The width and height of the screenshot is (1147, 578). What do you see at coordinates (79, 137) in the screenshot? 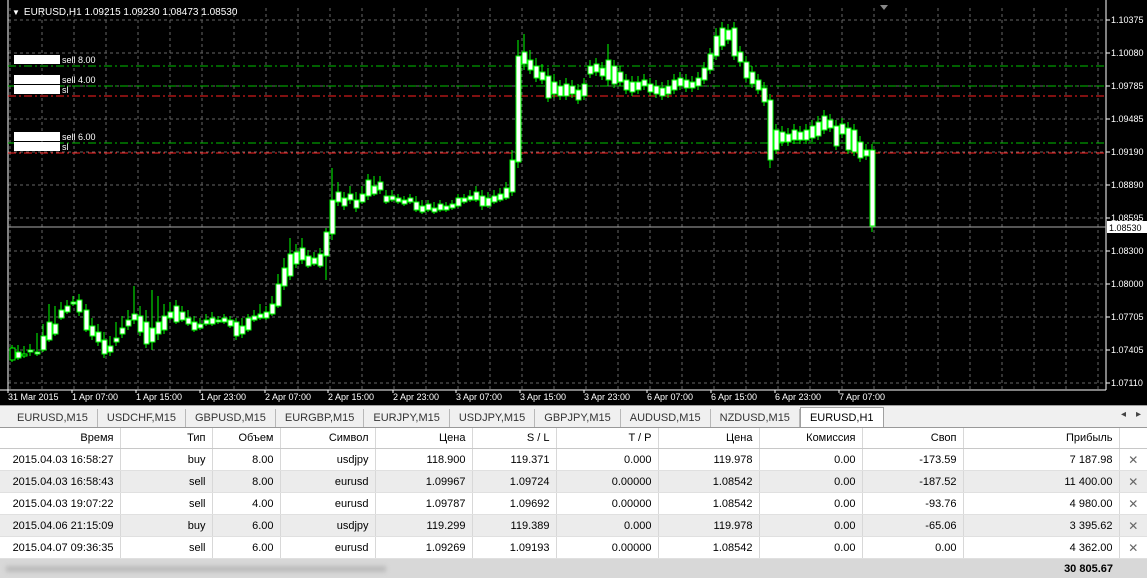
I see `order-line-label: sell 6.00` at bounding box center [79, 137].